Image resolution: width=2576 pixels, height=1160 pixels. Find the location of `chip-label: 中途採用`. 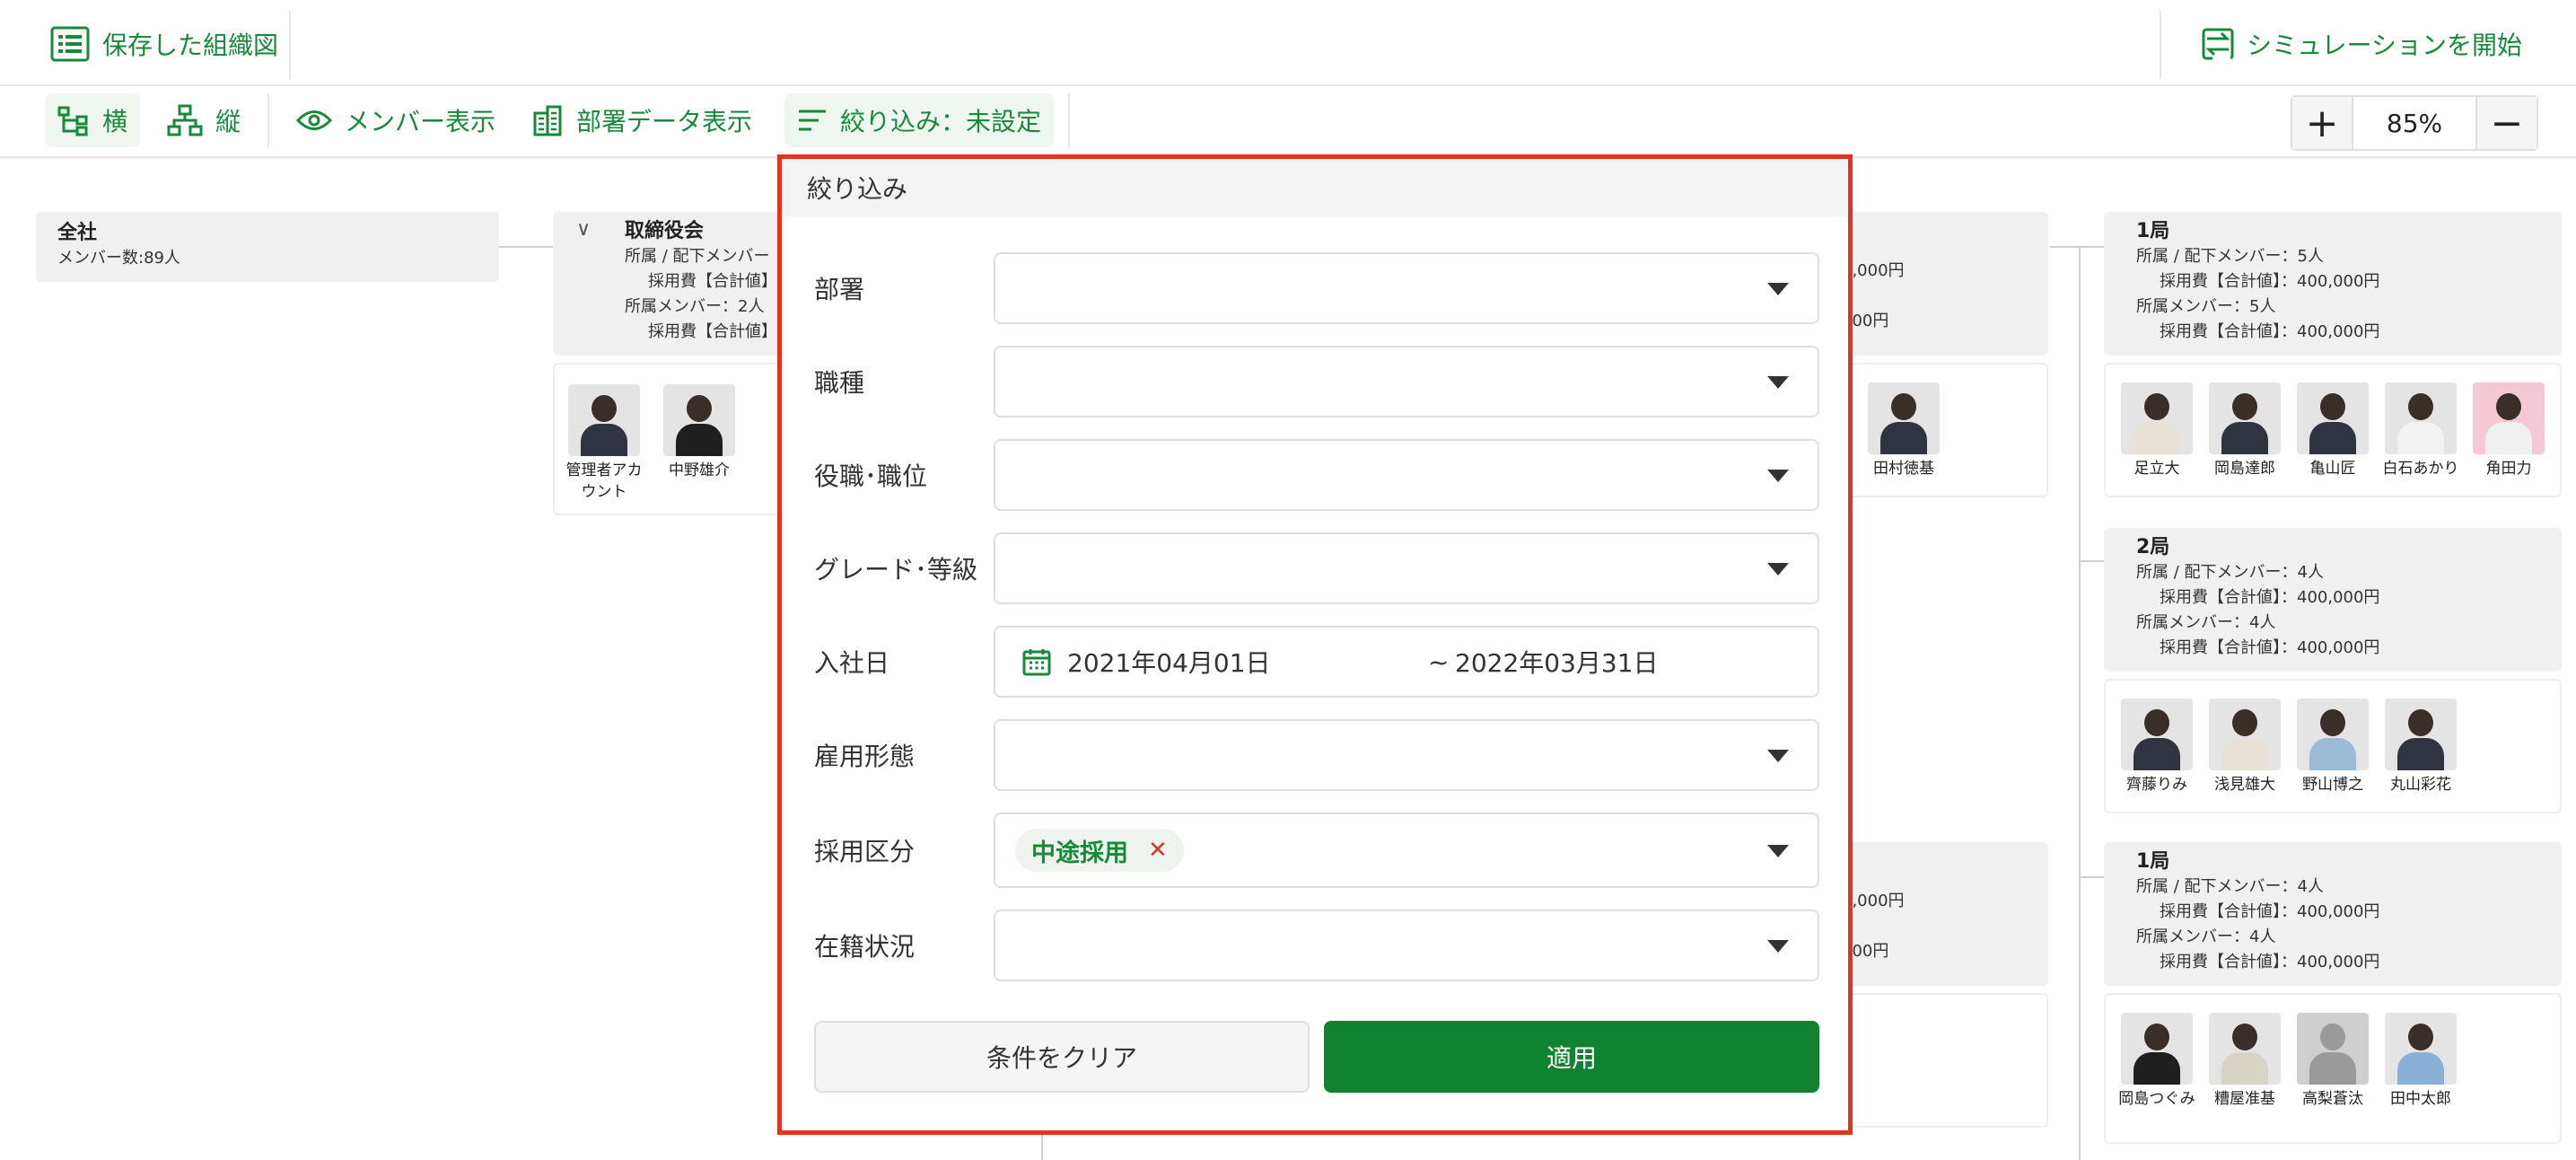

chip-label: 中途採用 is located at coordinates (1079, 853).